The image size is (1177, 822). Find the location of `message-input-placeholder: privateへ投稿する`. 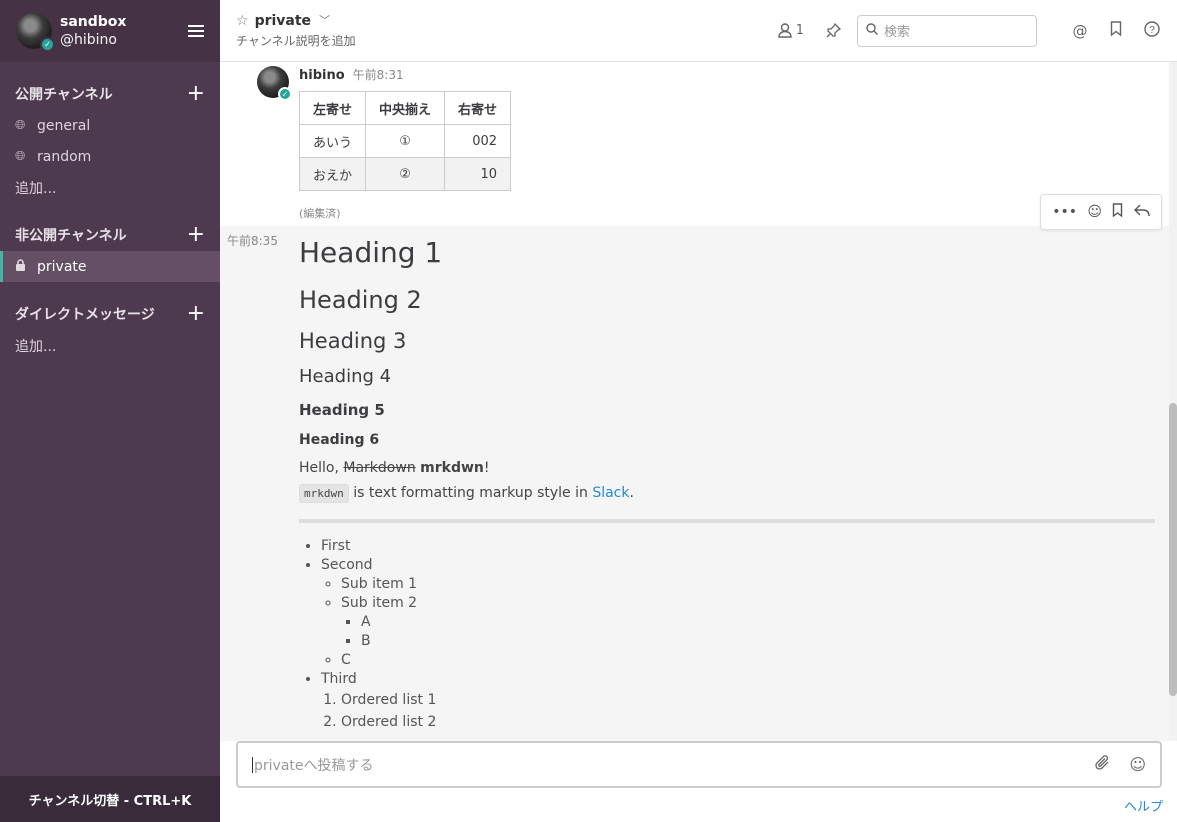

message-input-placeholder: privateへ投稿する is located at coordinates (314, 765).